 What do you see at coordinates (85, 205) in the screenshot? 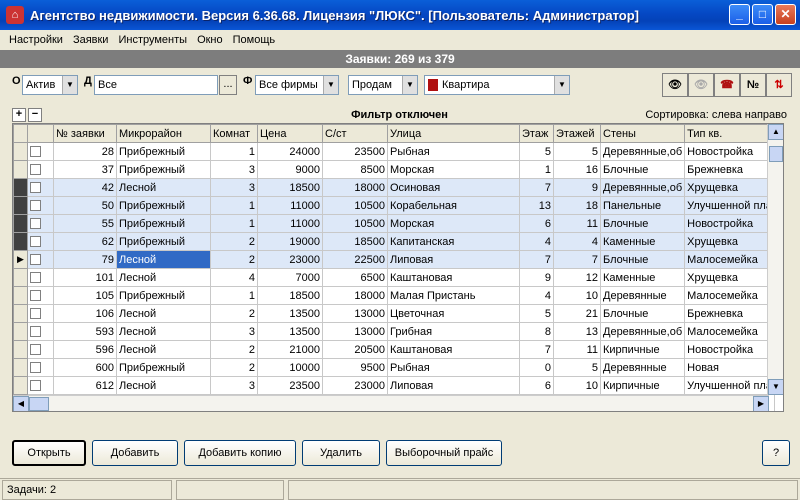
I see `table-cell-id: 50` at bounding box center [85, 205].